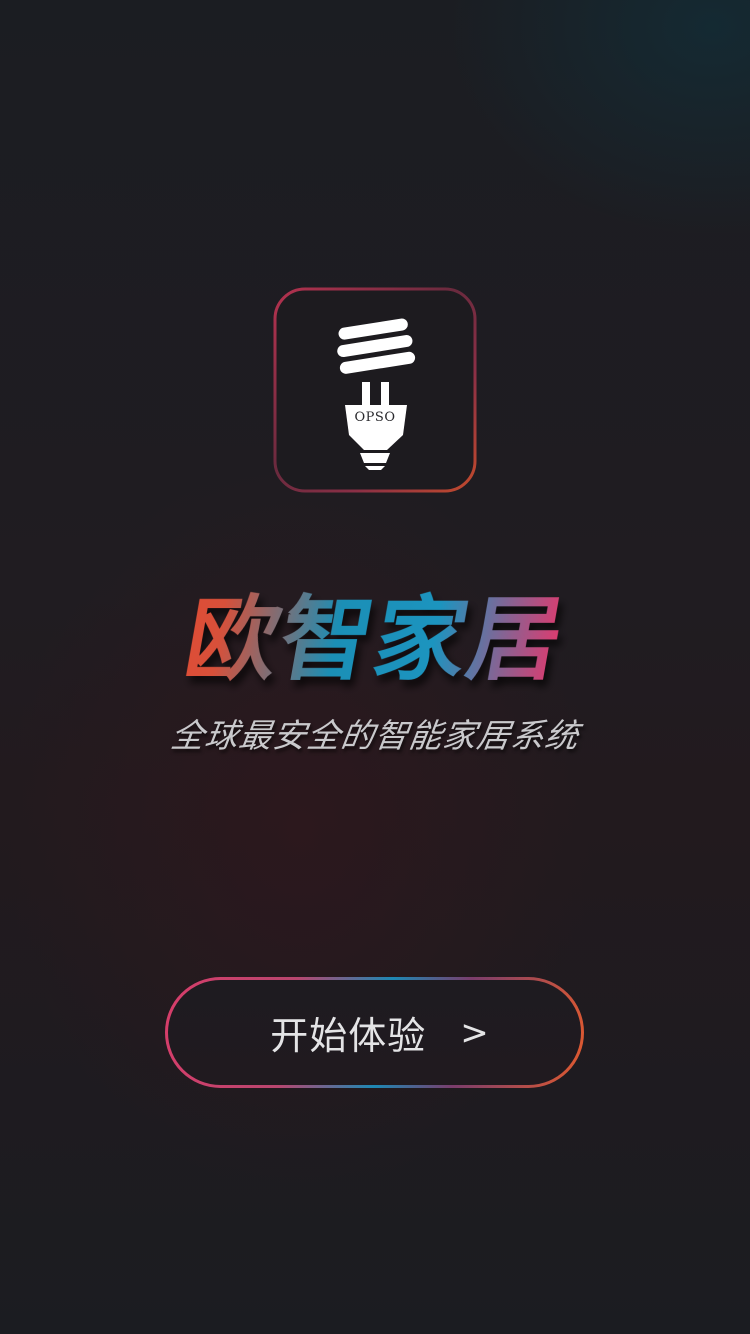 Image resolution: width=750 pixels, height=1334 pixels. I want to click on start-button-inner: 开始体验 >, so click(374, 1032).